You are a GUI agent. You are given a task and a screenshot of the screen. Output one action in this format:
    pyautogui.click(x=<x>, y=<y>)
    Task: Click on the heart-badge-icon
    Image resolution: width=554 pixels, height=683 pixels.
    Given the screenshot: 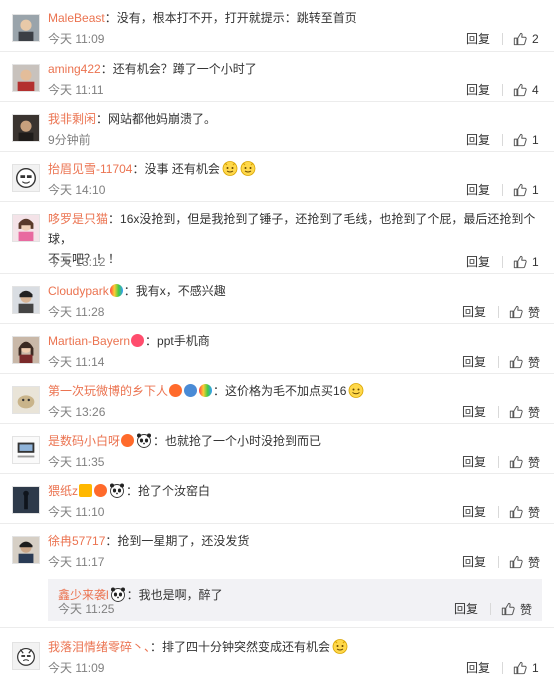 What is the action you would take?
    pyautogui.click(x=138, y=340)
    